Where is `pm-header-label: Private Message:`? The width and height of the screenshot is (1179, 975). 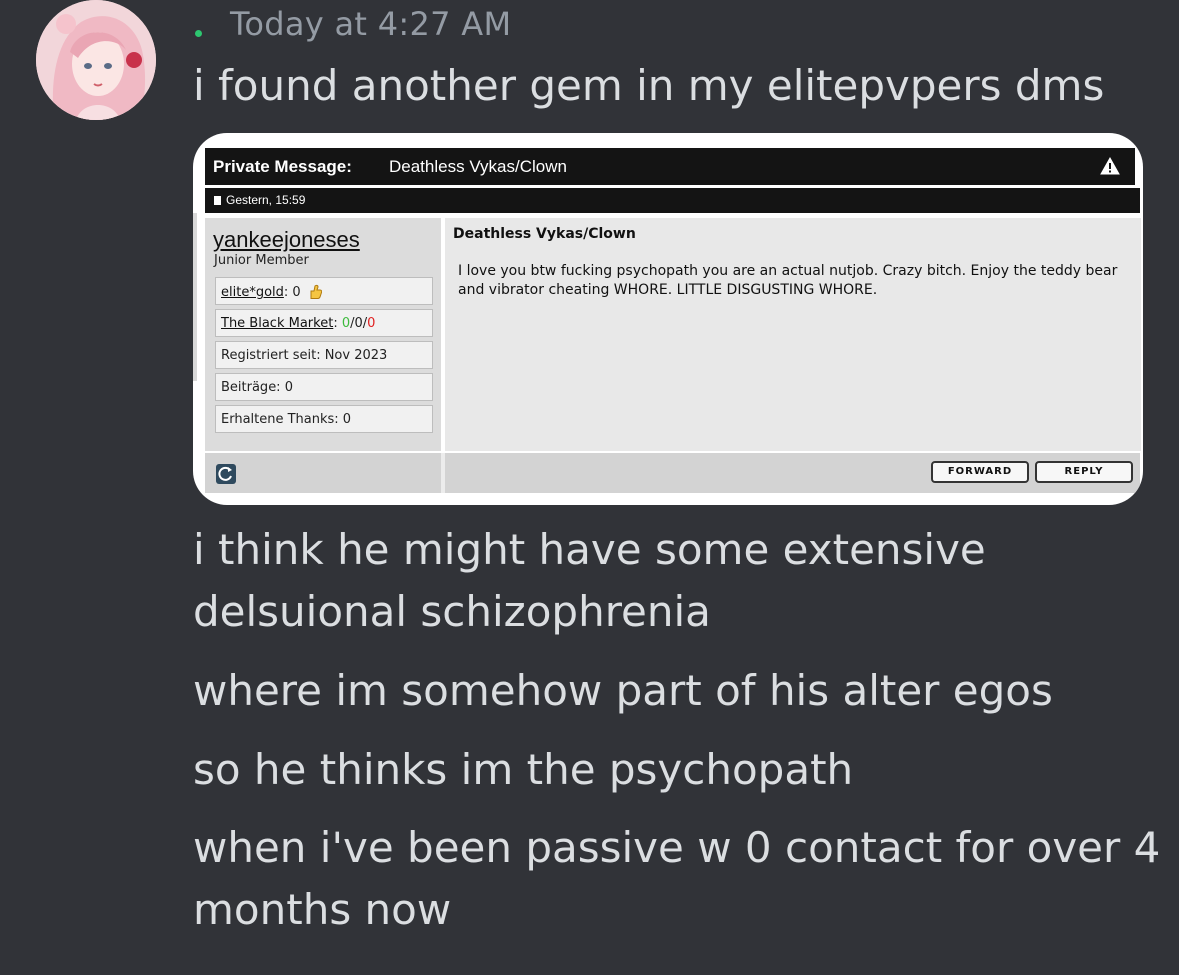
pm-header-label: Private Message: is located at coordinates (282, 166).